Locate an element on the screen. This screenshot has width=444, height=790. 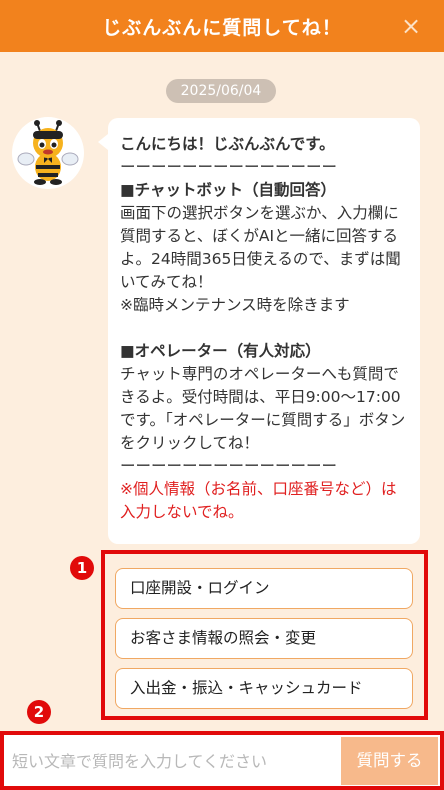
option-deposit-transfer-card: 入出金・振込・キャッシュカード is located at coordinates (264, 688).